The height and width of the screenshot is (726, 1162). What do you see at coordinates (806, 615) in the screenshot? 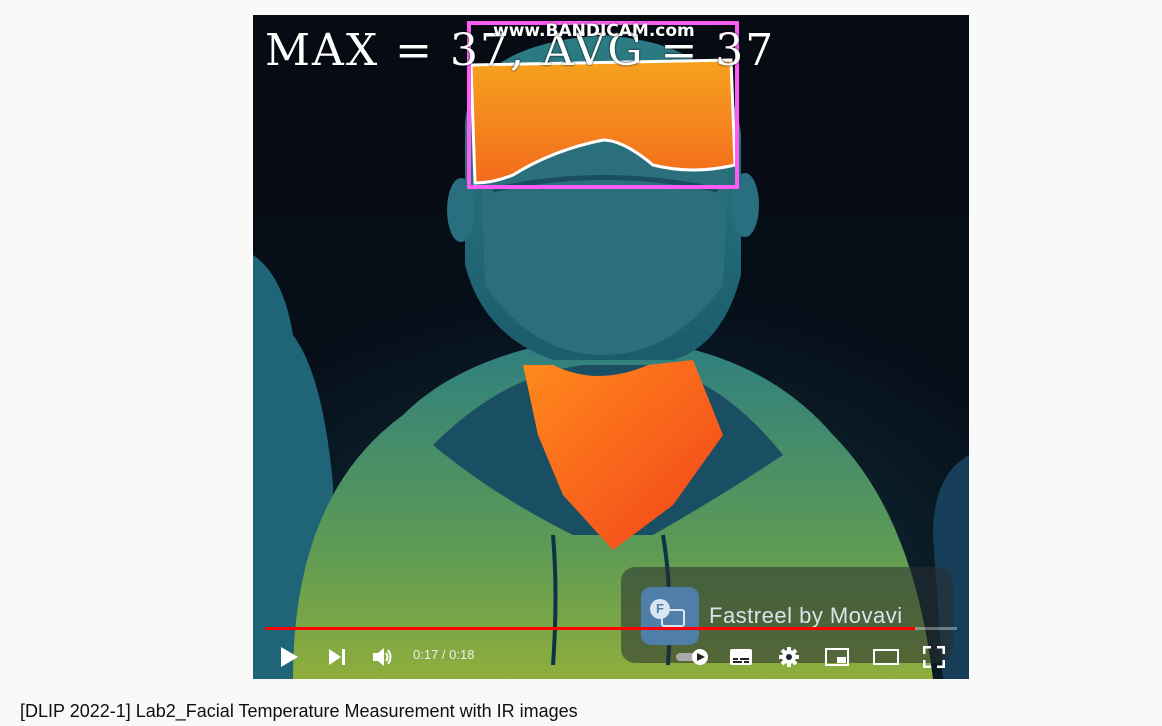
I see `fastreel-text: Fastreel by Movavi` at bounding box center [806, 615].